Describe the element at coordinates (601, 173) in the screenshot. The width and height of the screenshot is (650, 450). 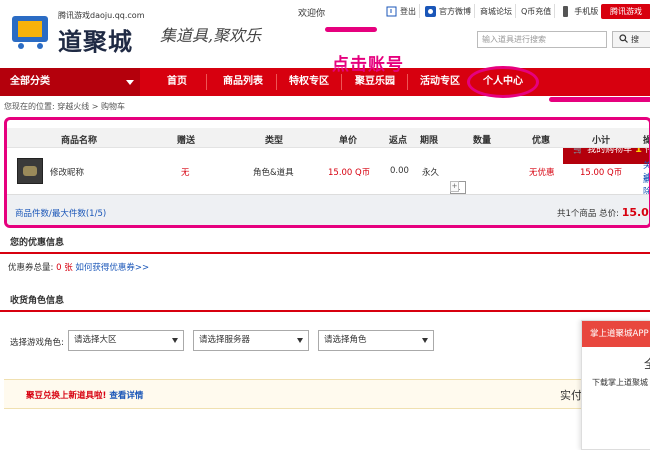
I see `item-subtotal: 15.00 Q币` at that location.